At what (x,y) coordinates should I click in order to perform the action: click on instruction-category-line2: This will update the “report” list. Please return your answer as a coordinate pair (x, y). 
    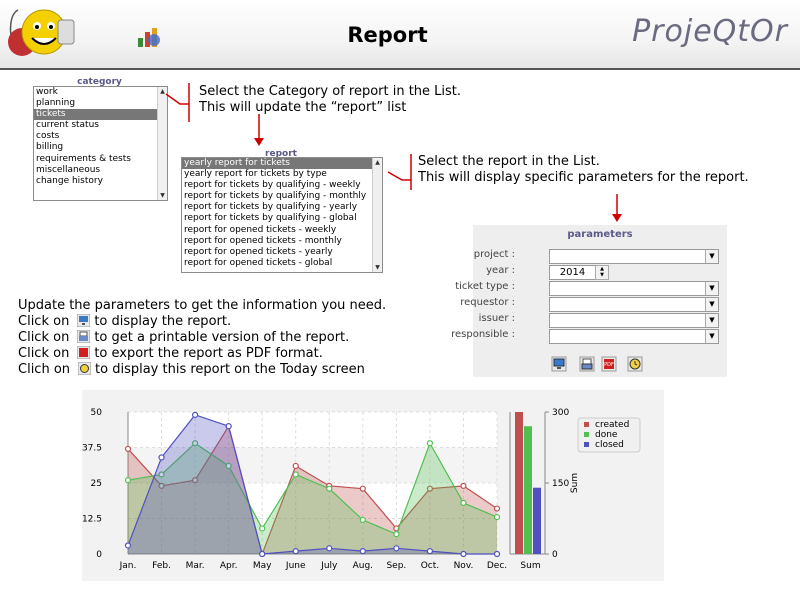
    Looking at the image, I should click on (303, 107).